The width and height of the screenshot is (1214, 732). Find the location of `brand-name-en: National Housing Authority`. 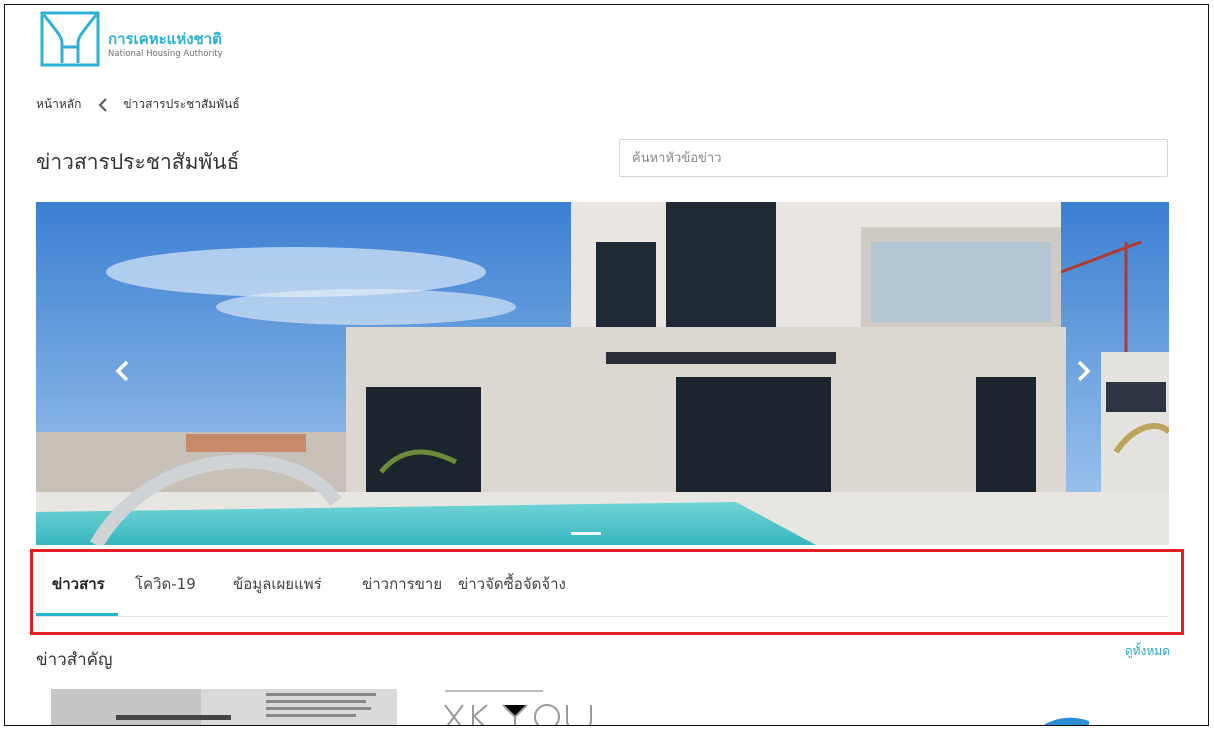

brand-name-en: National Housing Authority is located at coordinates (165, 54).